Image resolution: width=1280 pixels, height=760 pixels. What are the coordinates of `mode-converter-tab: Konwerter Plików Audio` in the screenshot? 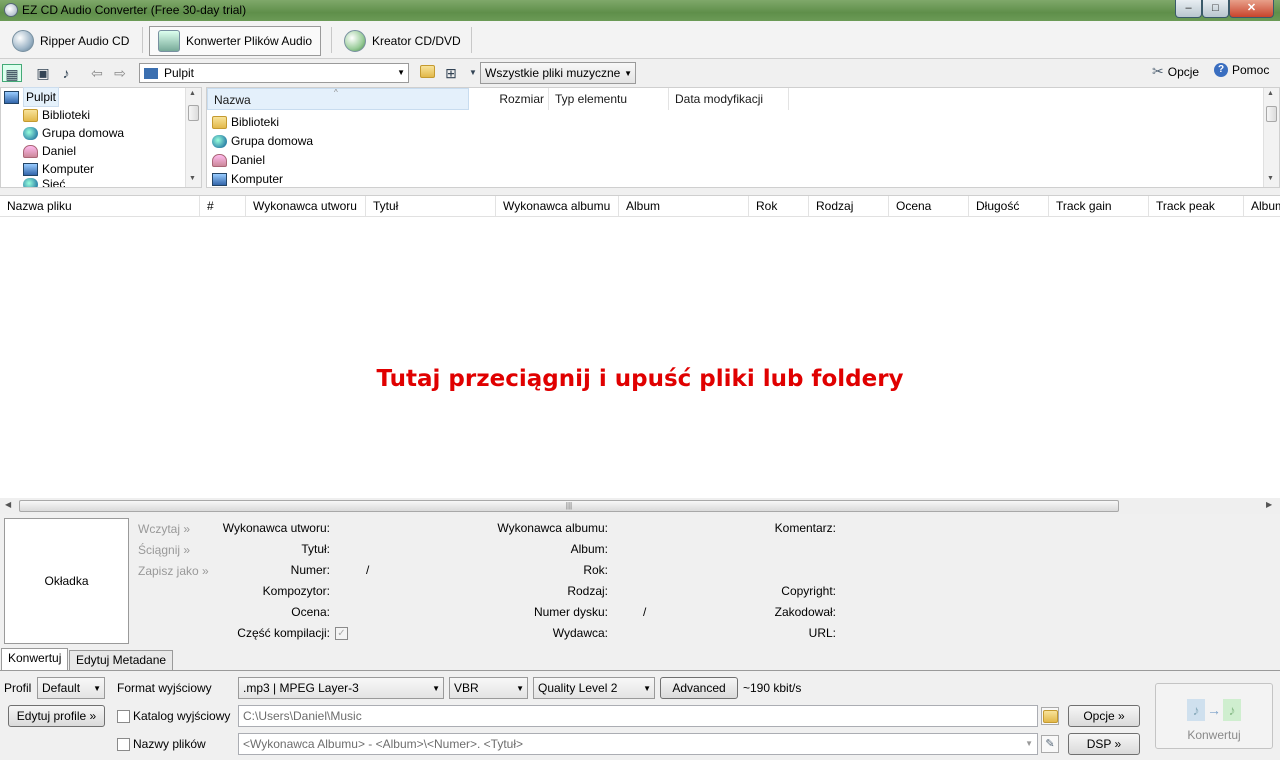 It's located at (235, 41).